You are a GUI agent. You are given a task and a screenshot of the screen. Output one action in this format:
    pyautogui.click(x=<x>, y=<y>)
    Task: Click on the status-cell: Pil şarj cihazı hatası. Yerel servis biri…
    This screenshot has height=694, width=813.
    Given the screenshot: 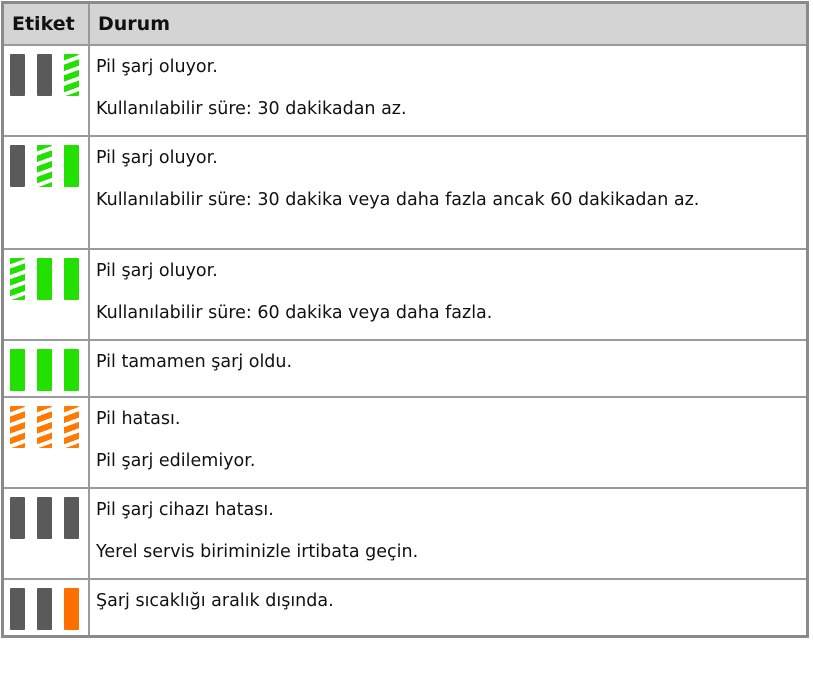 What is the action you would take?
    pyautogui.click(x=448, y=533)
    